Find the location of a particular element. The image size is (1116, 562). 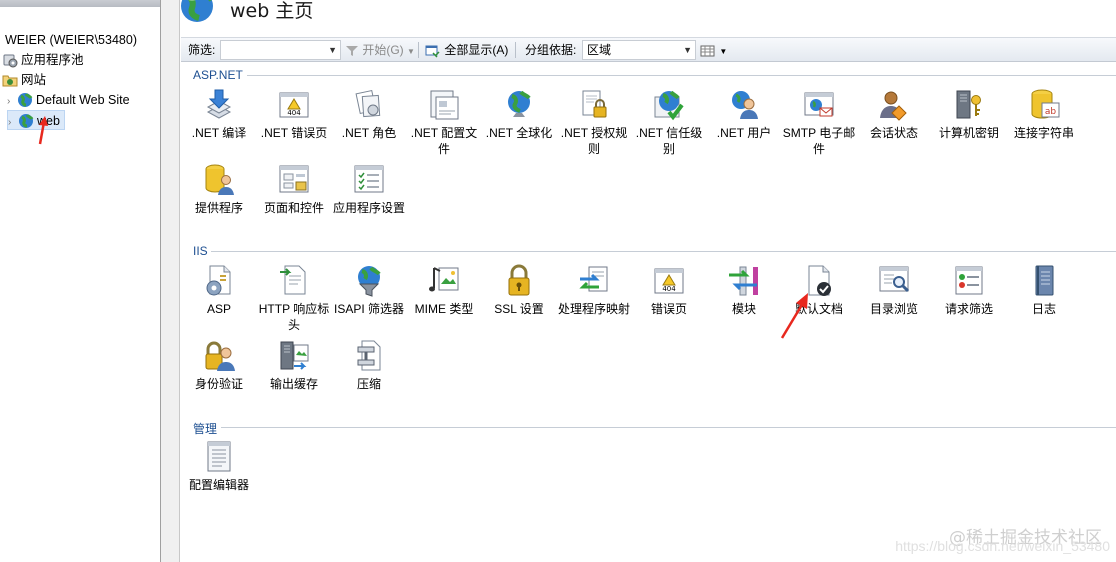

feature-net-compilation: .NET 编译 is located at coordinates (219, 114).